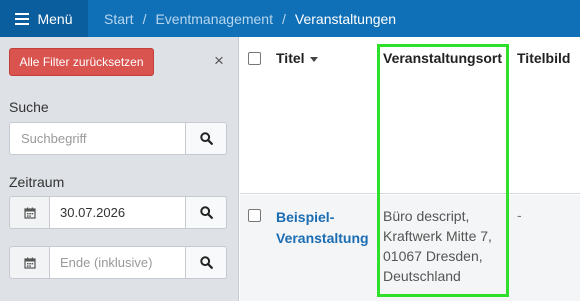  Describe the element at coordinates (519, 215) in the screenshot. I see `event-image-cell: -` at that location.